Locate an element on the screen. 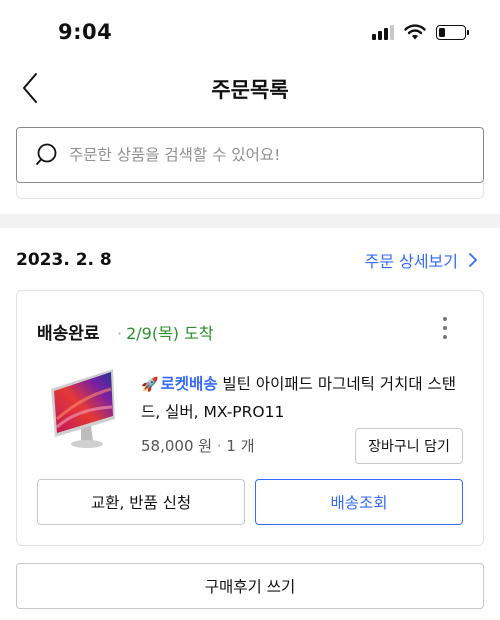  exchange-return-button: 교환, 반품 신청 is located at coordinates (141, 502).